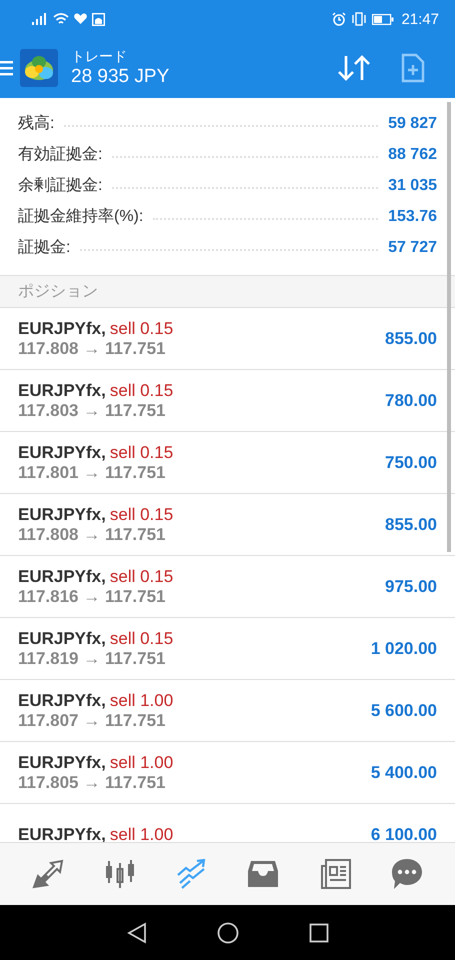 The height and width of the screenshot is (960, 455). Describe the element at coordinates (412, 185) in the screenshot. I see `summary-value: 31 035` at that location.